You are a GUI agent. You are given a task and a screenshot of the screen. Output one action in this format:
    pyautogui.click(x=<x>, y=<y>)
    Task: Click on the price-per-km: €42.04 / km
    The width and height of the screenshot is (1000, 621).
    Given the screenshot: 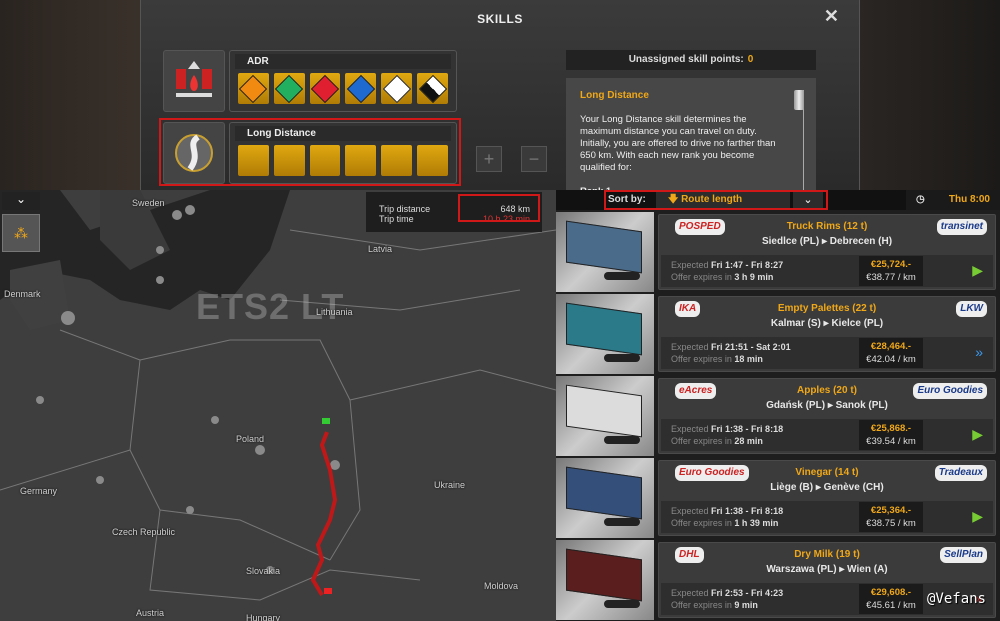 What is the action you would take?
    pyautogui.click(x=891, y=359)
    